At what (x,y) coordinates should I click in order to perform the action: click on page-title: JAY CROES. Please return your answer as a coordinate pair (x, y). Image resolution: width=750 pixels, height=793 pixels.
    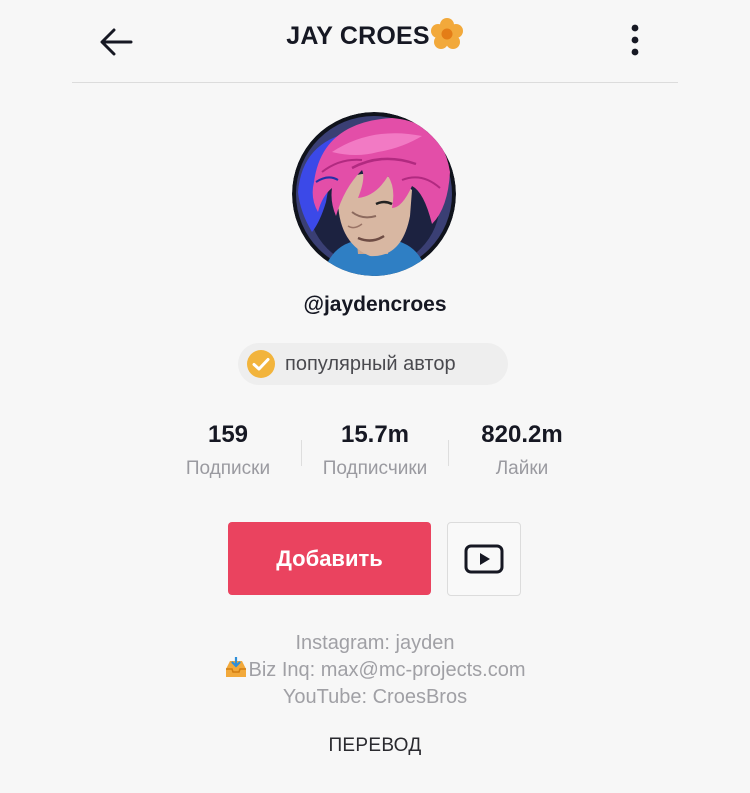
    Looking at the image, I should click on (358, 36).